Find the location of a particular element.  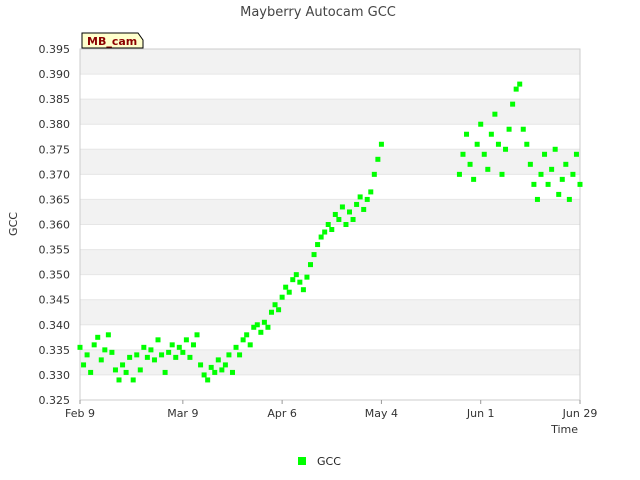

badge-label: MB_cam is located at coordinates (112, 41).